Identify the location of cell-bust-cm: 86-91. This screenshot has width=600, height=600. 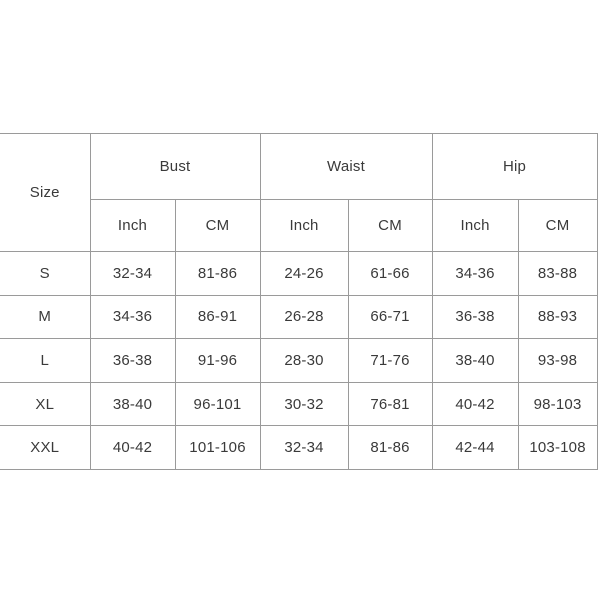
(217, 317).